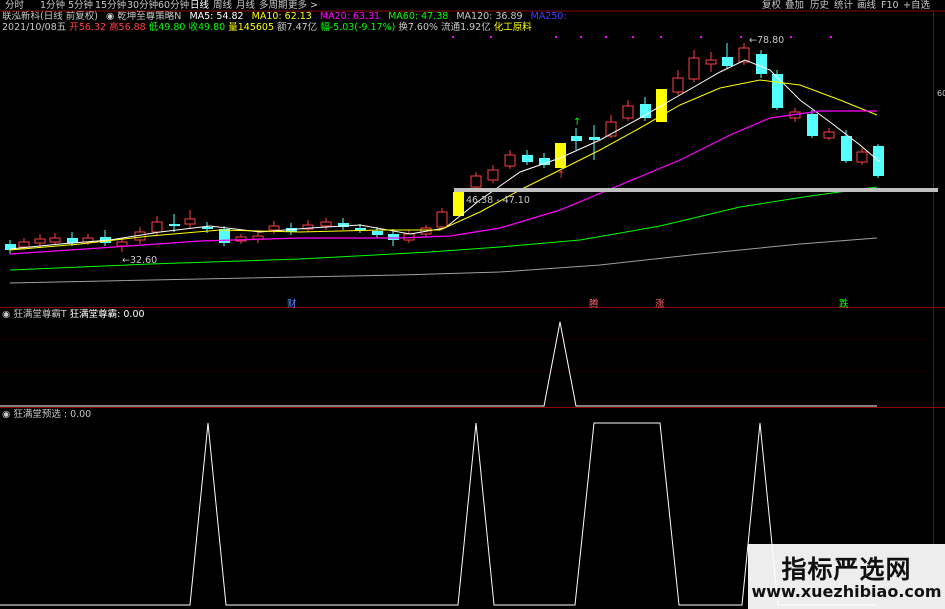  What do you see at coordinates (438, 364) in the screenshot?
I see `panel2-line` at bounding box center [438, 364].